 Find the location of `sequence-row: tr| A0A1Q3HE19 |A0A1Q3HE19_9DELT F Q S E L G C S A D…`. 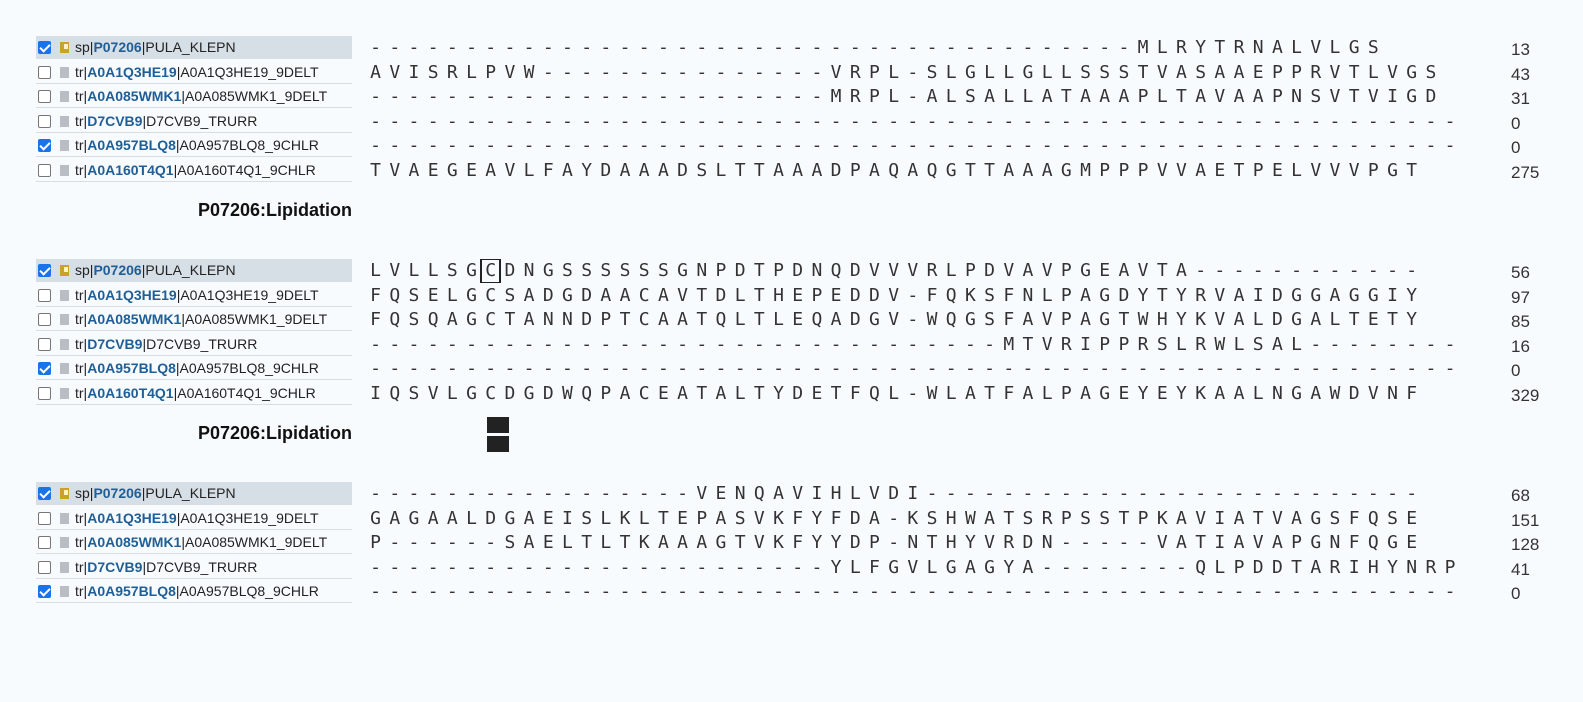

sequence-row: tr| A0A1Q3HE19 |A0A1Q3HE19_9DELT F Q S E L G C S A D… is located at coordinates (806, 296).